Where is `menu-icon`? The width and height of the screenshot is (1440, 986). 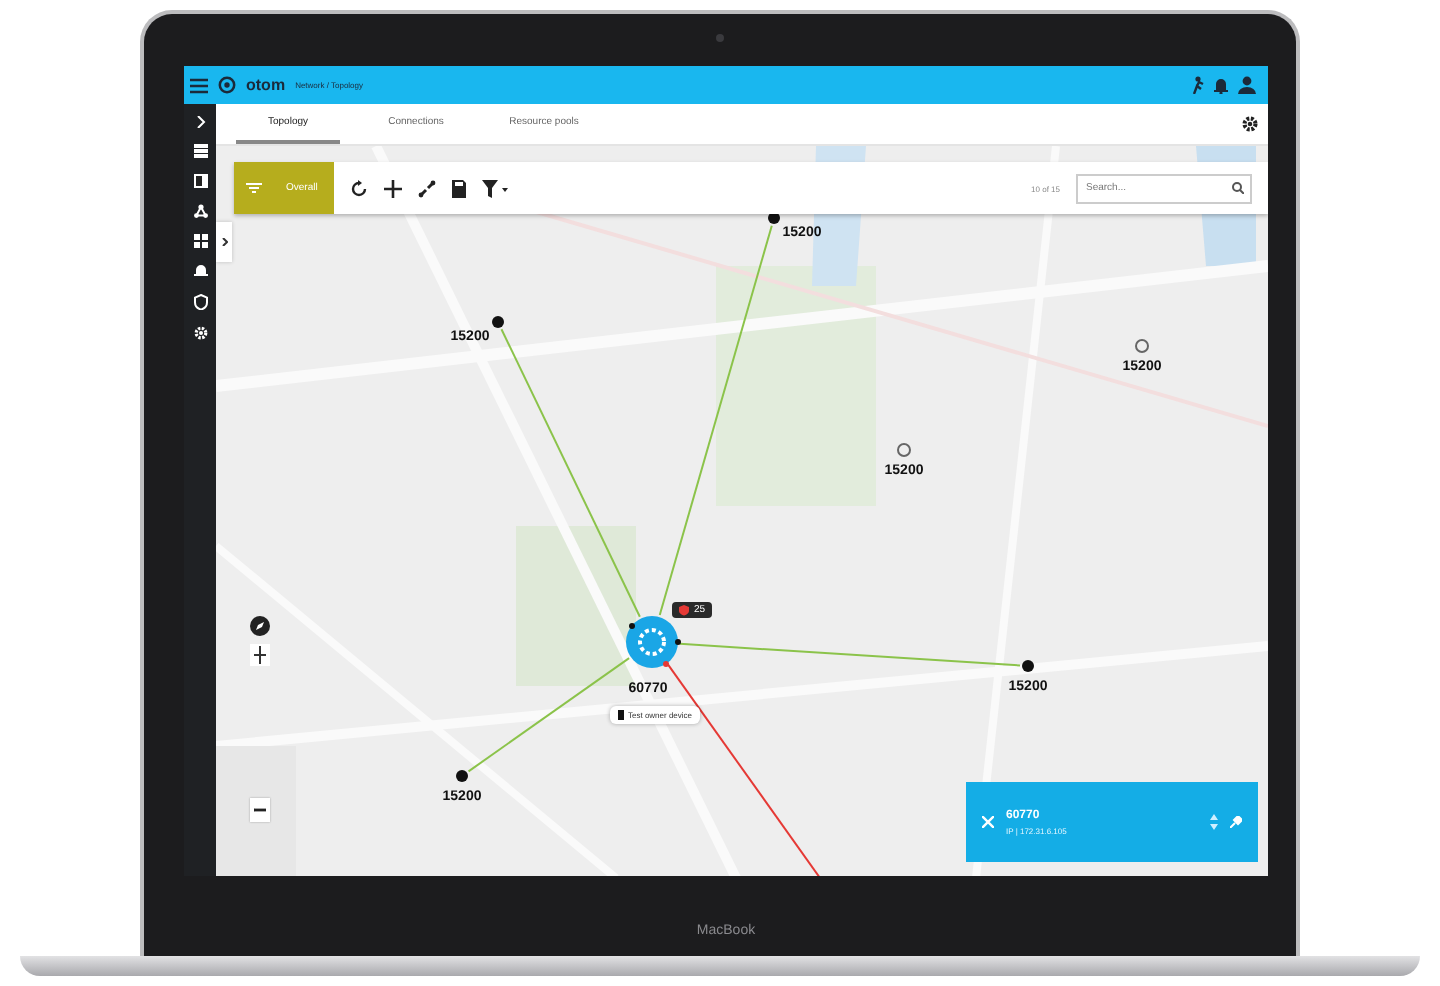 menu-icon is located at coordinates (199, 85).